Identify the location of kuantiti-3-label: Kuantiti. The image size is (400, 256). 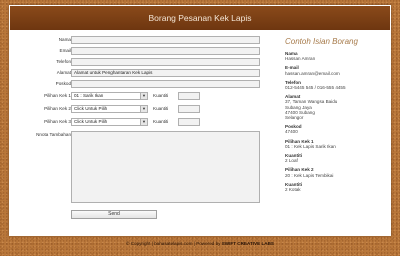
(161, 121).